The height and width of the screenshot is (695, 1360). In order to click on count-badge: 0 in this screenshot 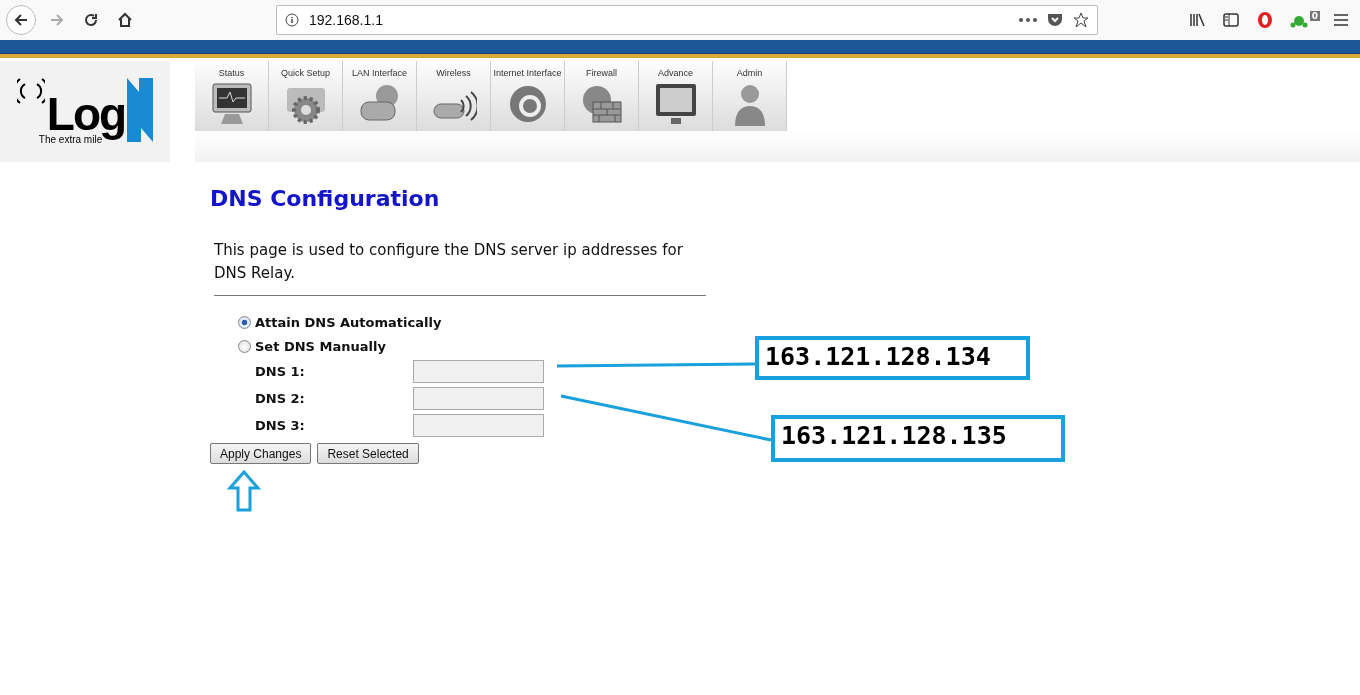, I will do `click(1314, 16)`.